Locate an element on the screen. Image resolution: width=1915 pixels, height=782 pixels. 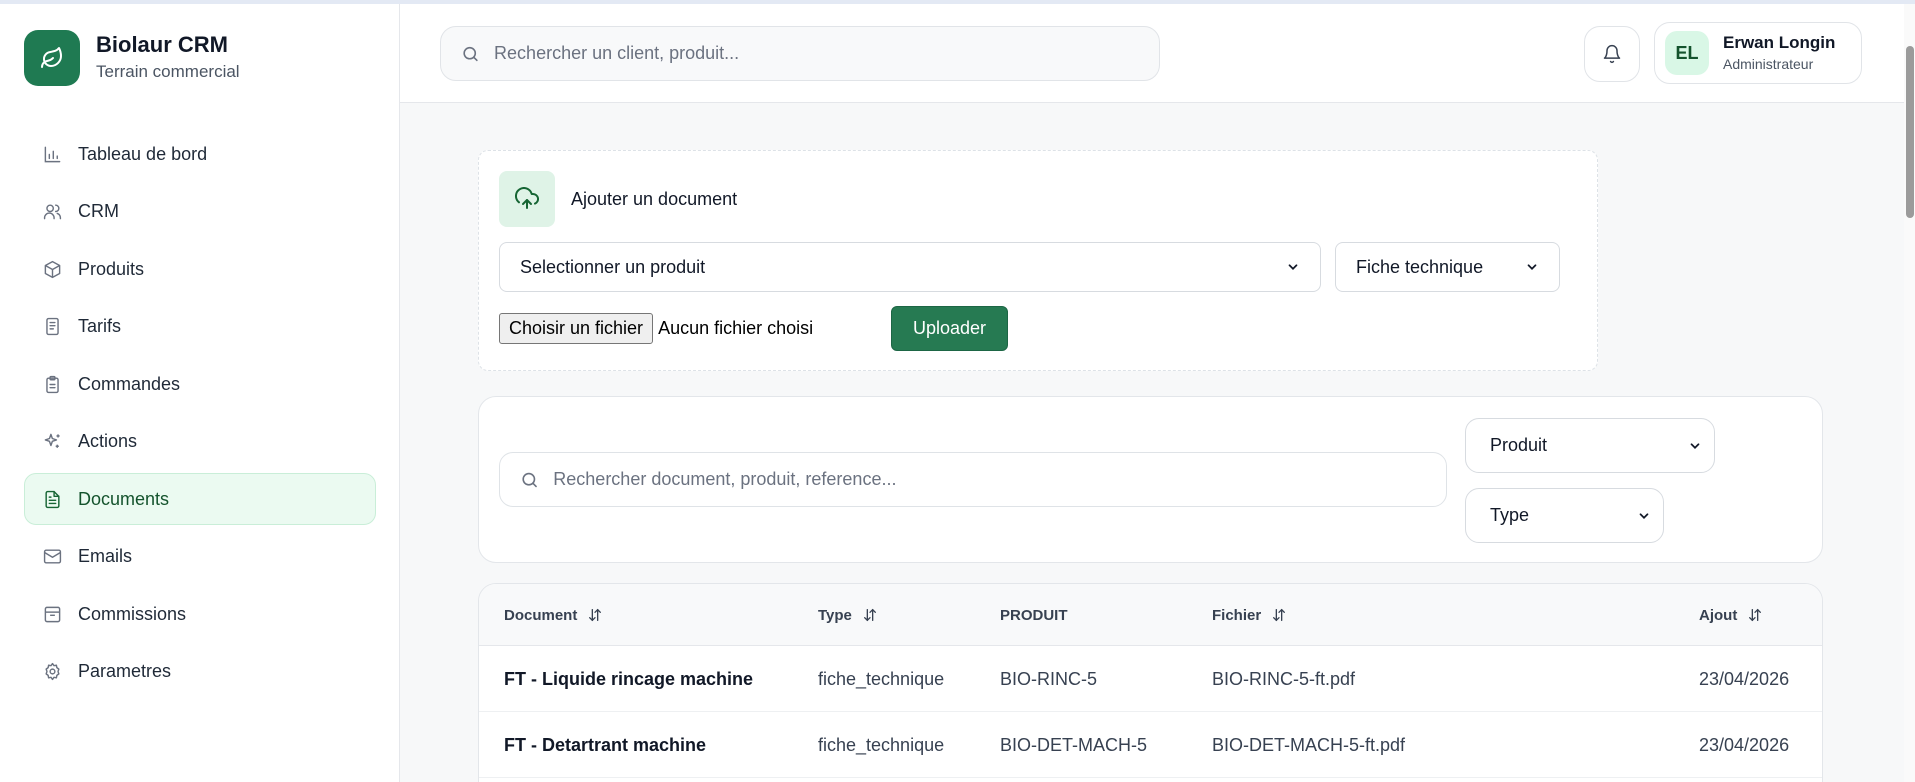
column-header-produit: PRODUIT is located at coordinates (1034, 615).